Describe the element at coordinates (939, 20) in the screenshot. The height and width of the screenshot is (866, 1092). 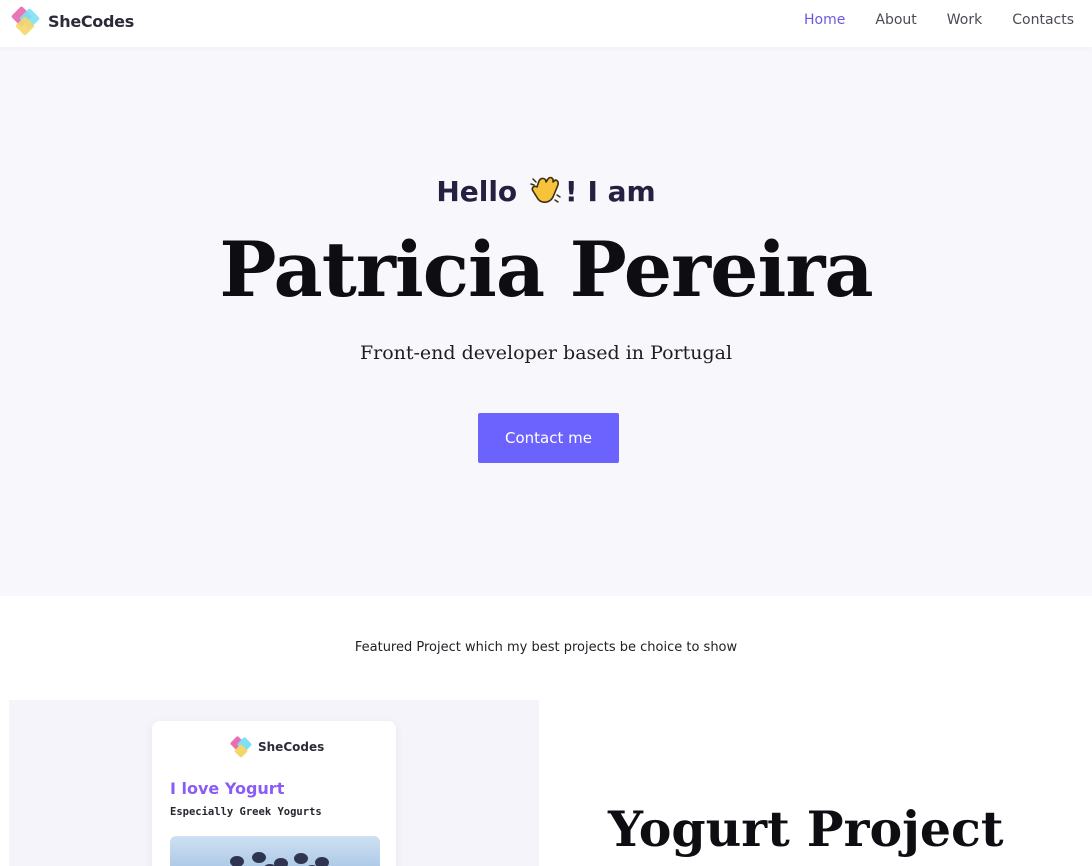
I see `main-nav: Home About Work Contacts` at that location.